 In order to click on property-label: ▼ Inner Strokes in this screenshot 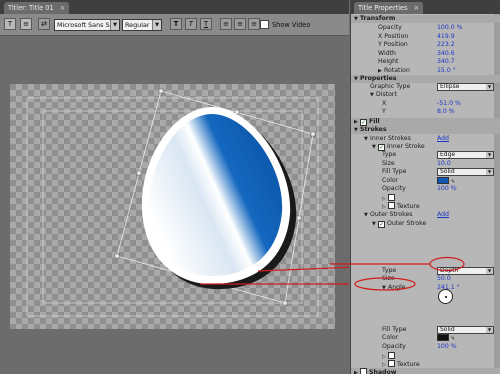, I will do `click(387, 138)`.